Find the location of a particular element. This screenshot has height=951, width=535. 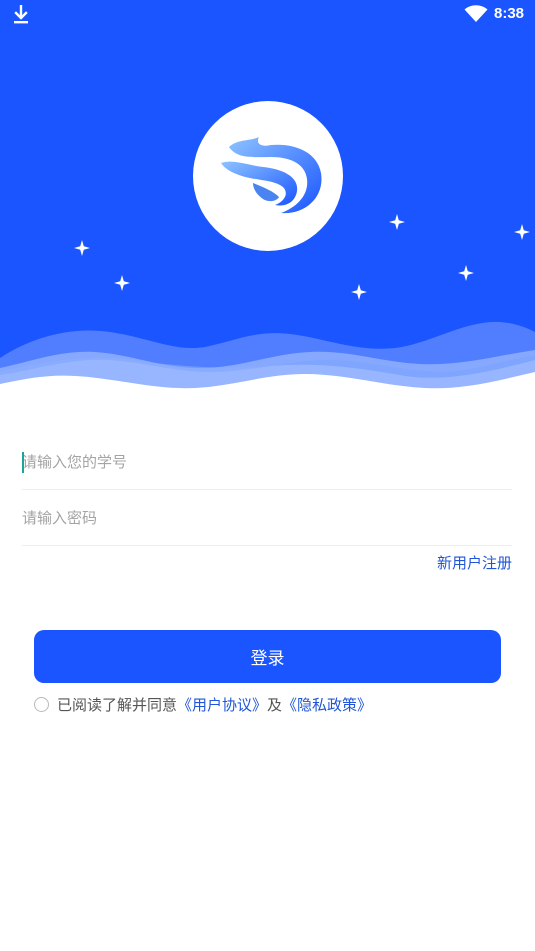

password-input is located at coordinates (267, 518).